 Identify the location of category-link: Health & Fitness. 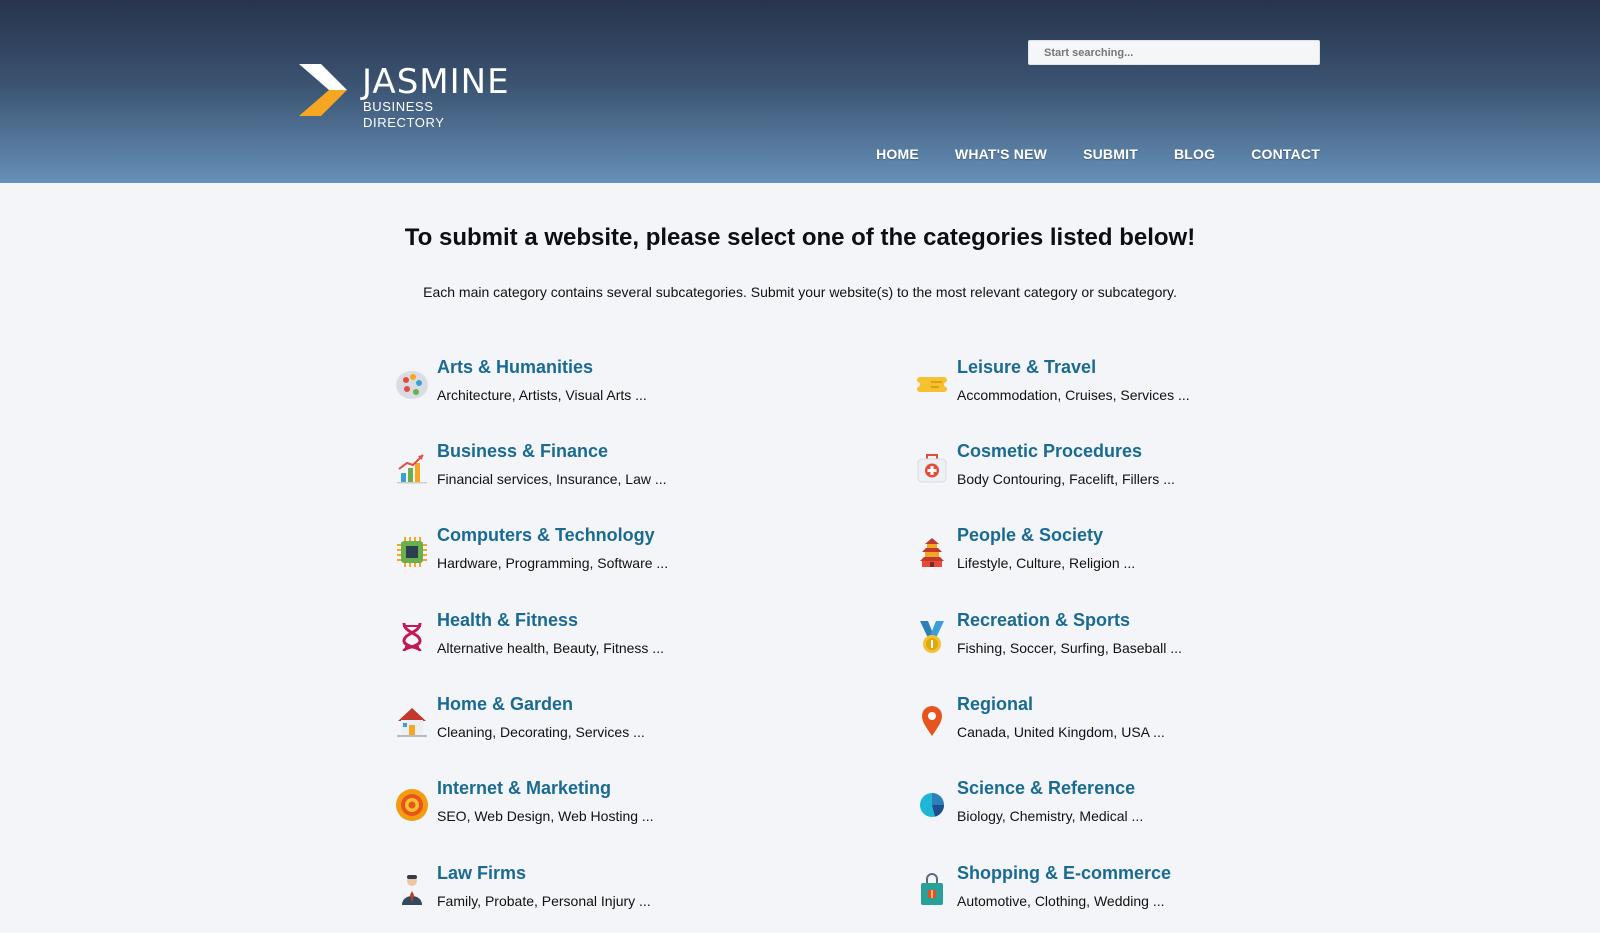
(507, 620).